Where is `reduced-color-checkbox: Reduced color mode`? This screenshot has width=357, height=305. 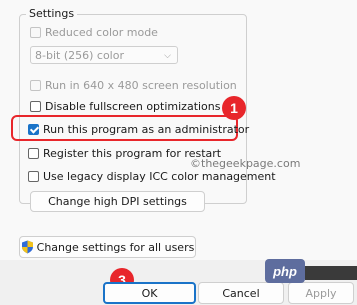
reduced-color-checkbox: Reduced color mode is located at coordinates (94, 32).